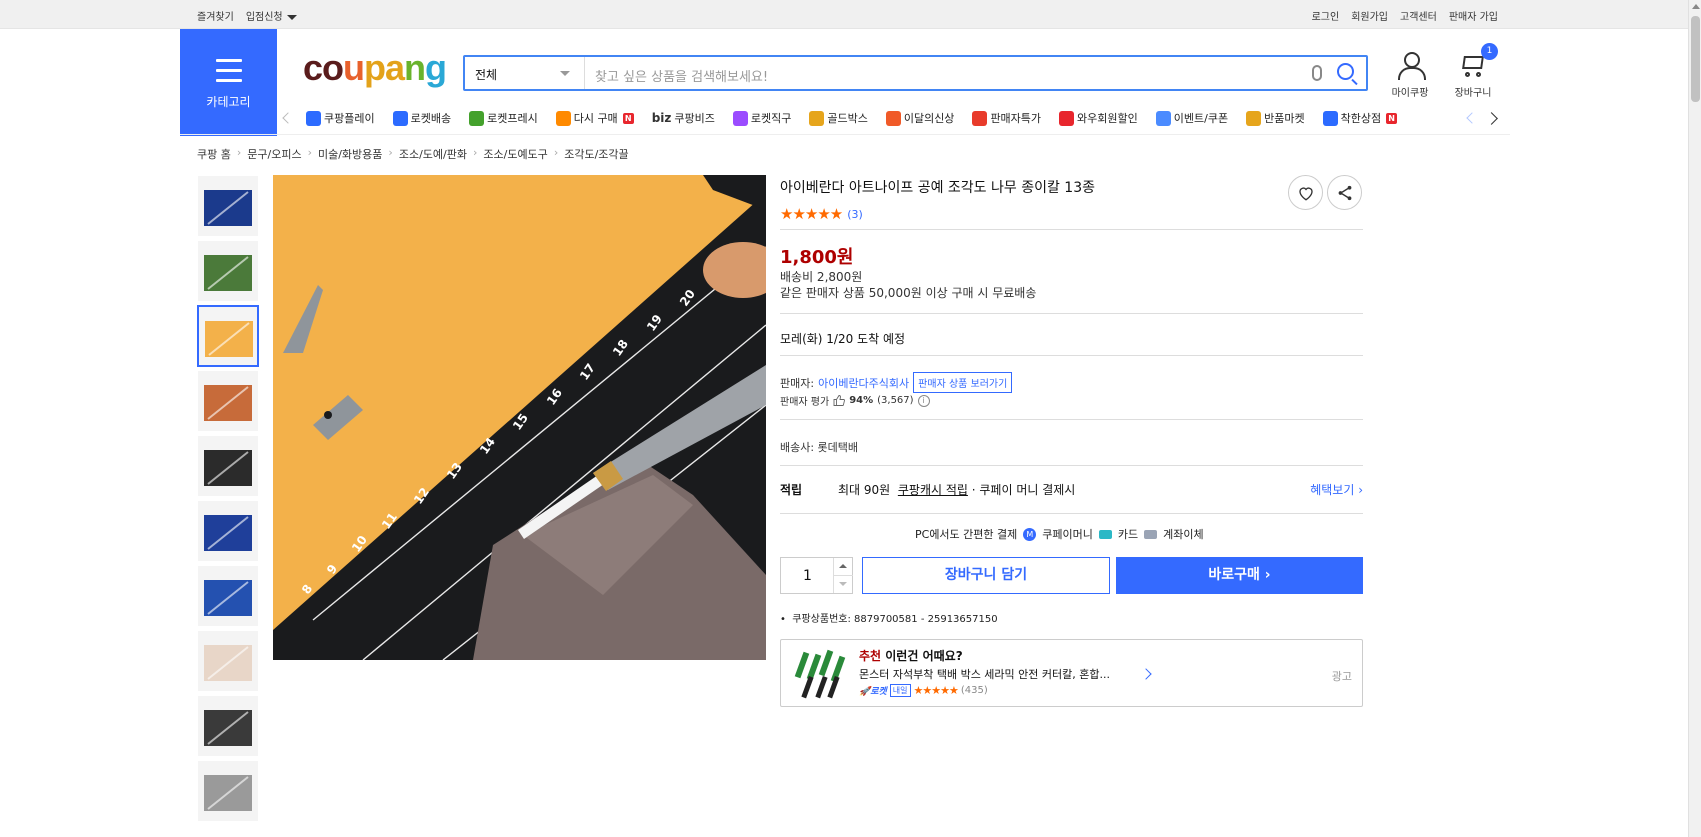  What do you see at coordinates (1418, 15) in the screenshot?
I see `customer-center-link: 고객센터` at bounding box center [1418, 15].